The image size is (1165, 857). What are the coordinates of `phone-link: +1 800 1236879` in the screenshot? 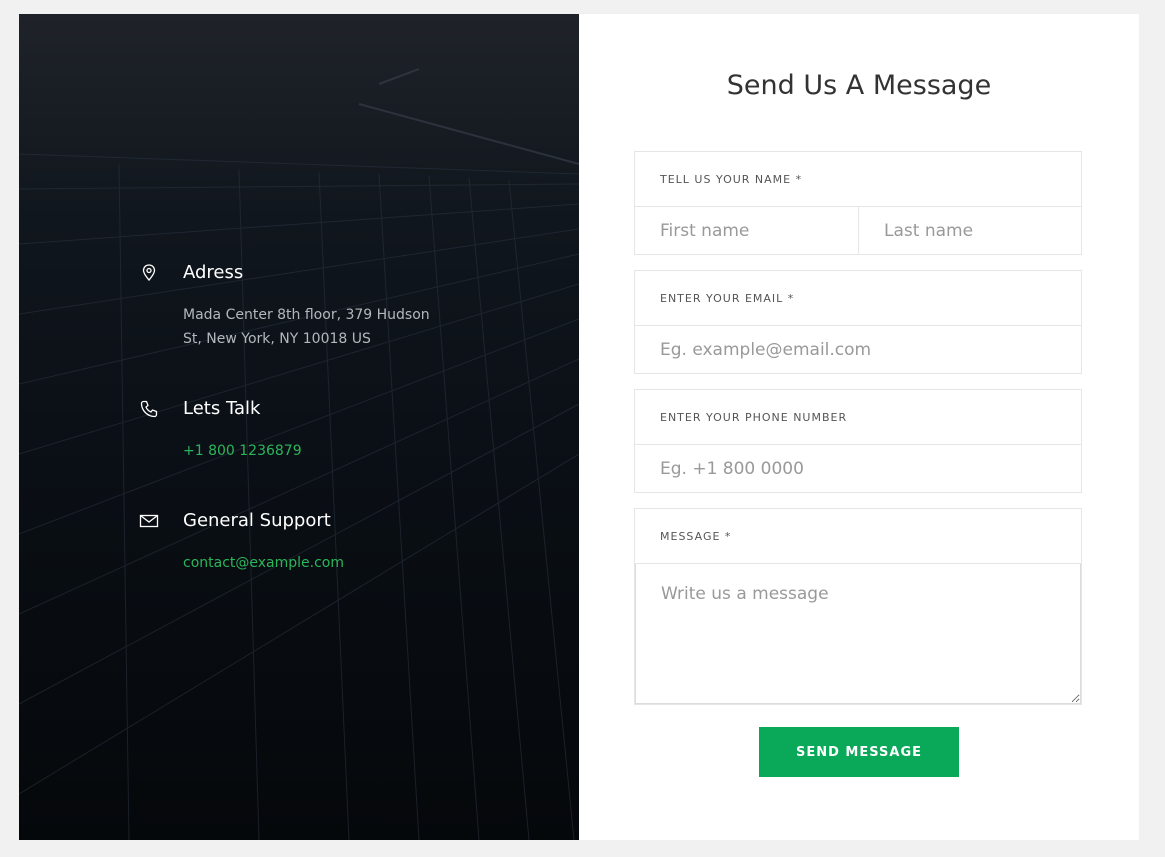 It's located at (242, 451).